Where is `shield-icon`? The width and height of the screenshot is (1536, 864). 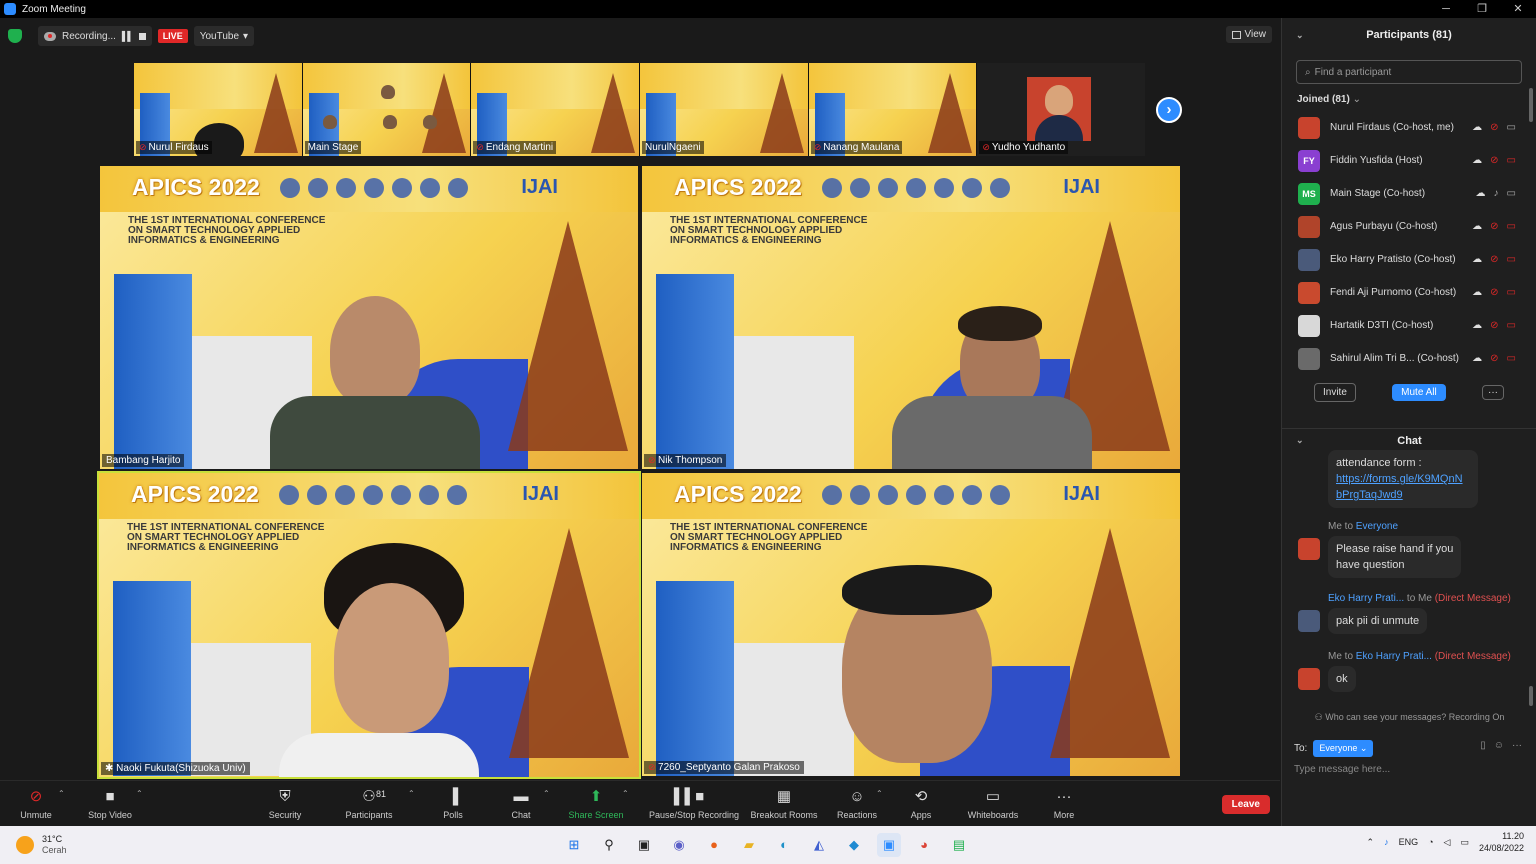 shield-icon is located at coordinates (15, 36).